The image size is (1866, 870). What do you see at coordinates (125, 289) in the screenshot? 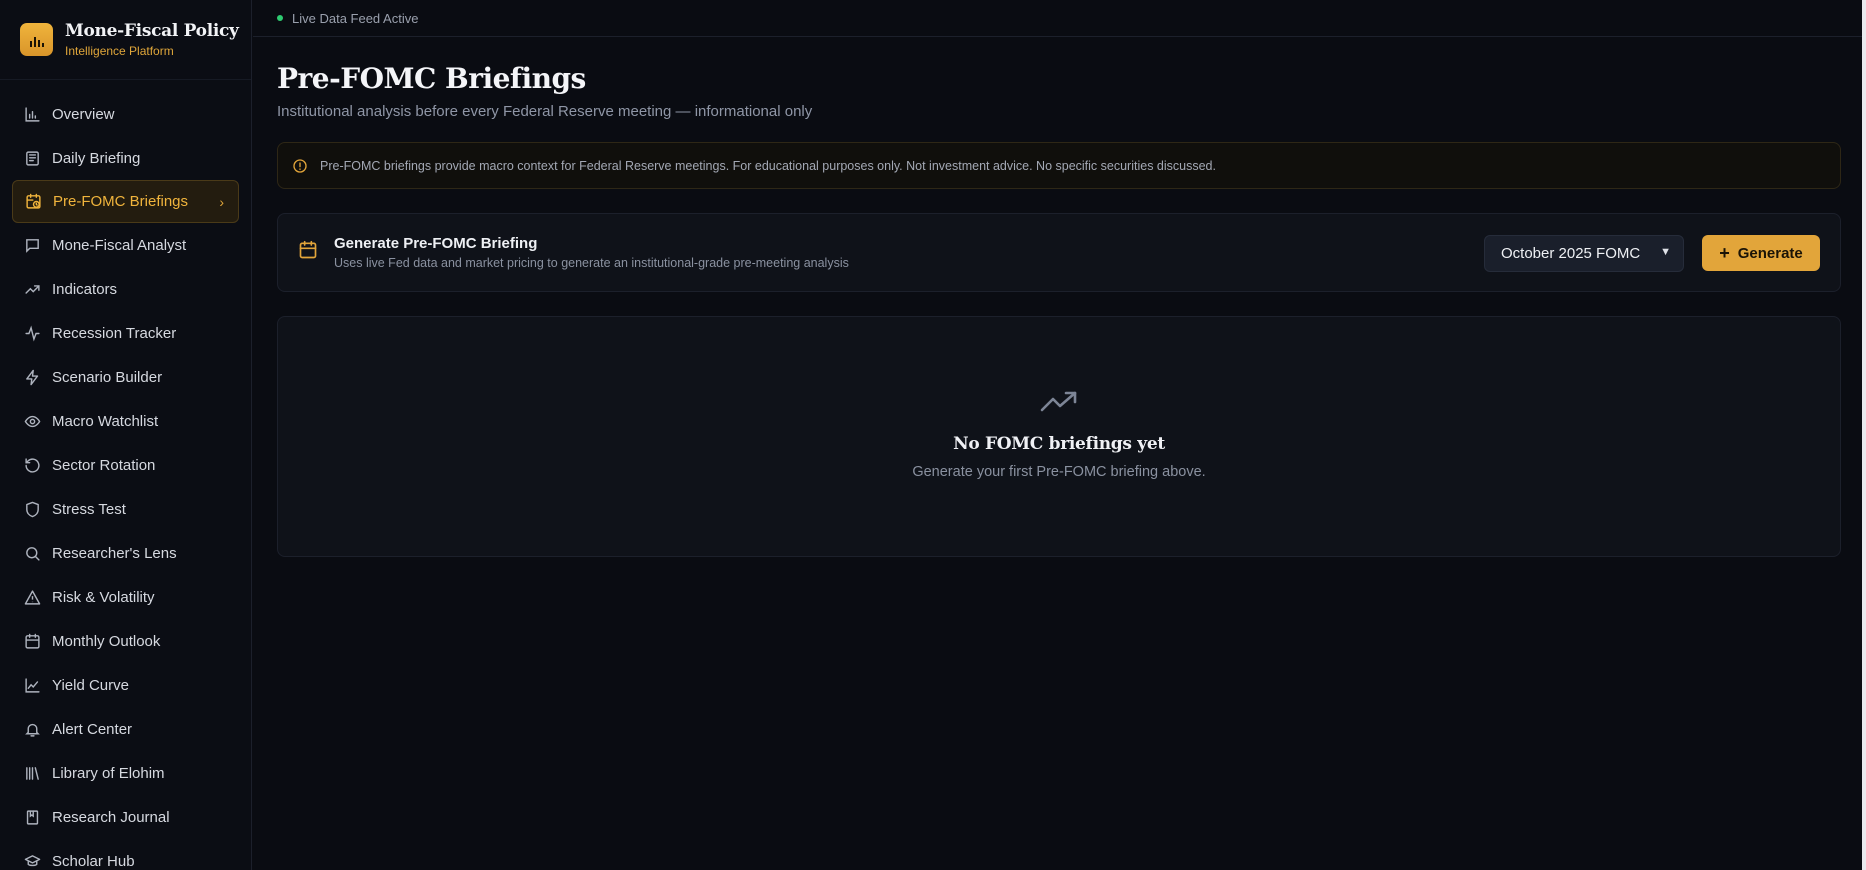
I see `sidebar-item-indicators: Indicators` at bounding box center [125, 289].